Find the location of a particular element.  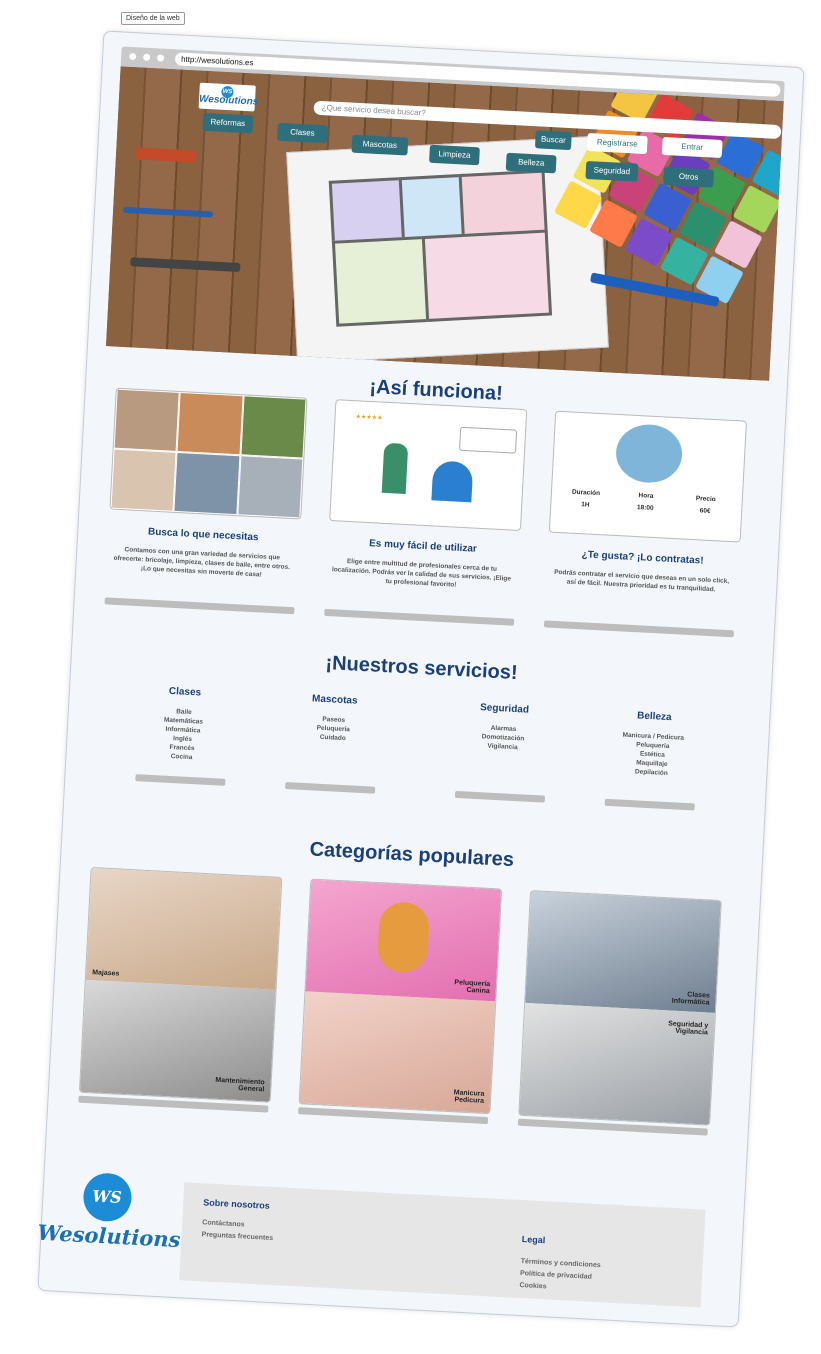

popular-card-1: Majases Mantenimiento General is located at coordinates (180, 984).